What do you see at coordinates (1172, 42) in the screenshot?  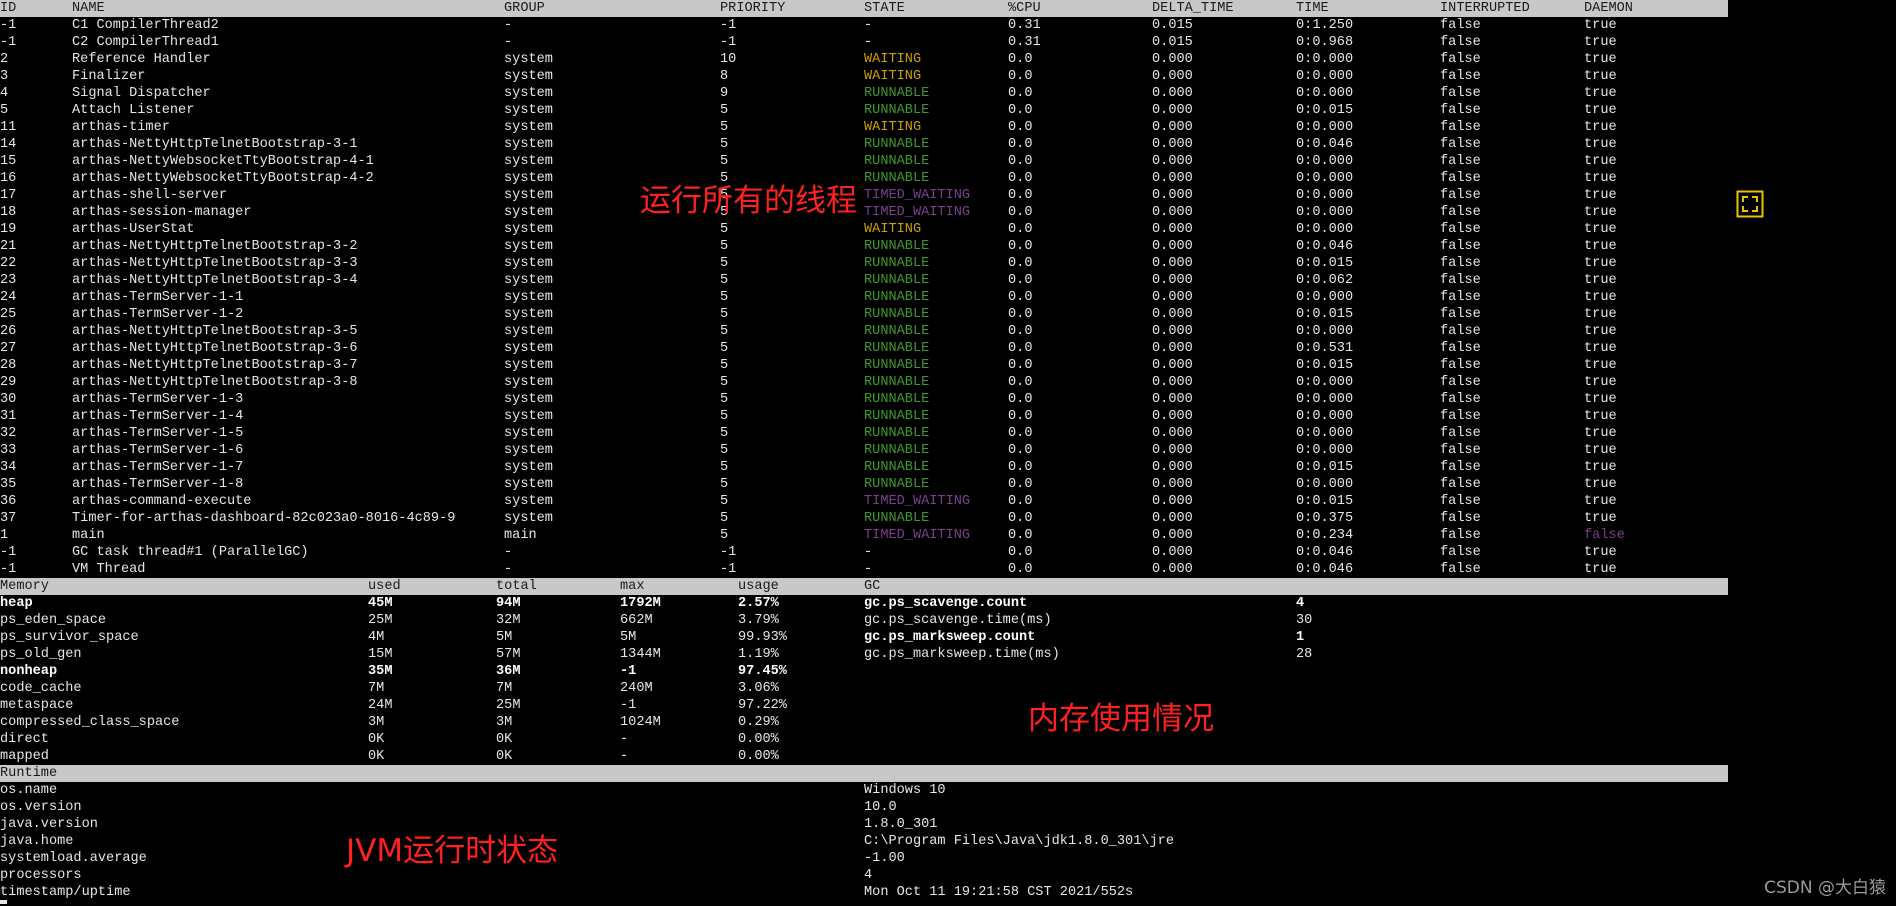 I see `thread-cell: 0.015` at bounding box center [1172, 42].